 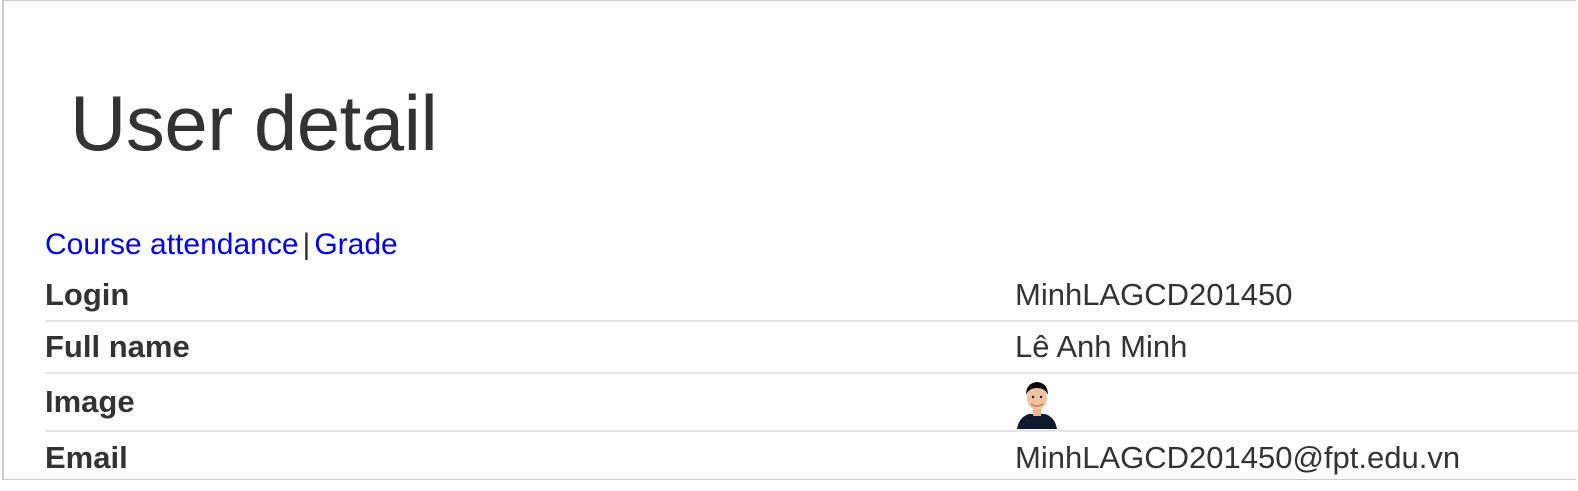 I want to click on image-label: Image, so click(x=90, y=401).